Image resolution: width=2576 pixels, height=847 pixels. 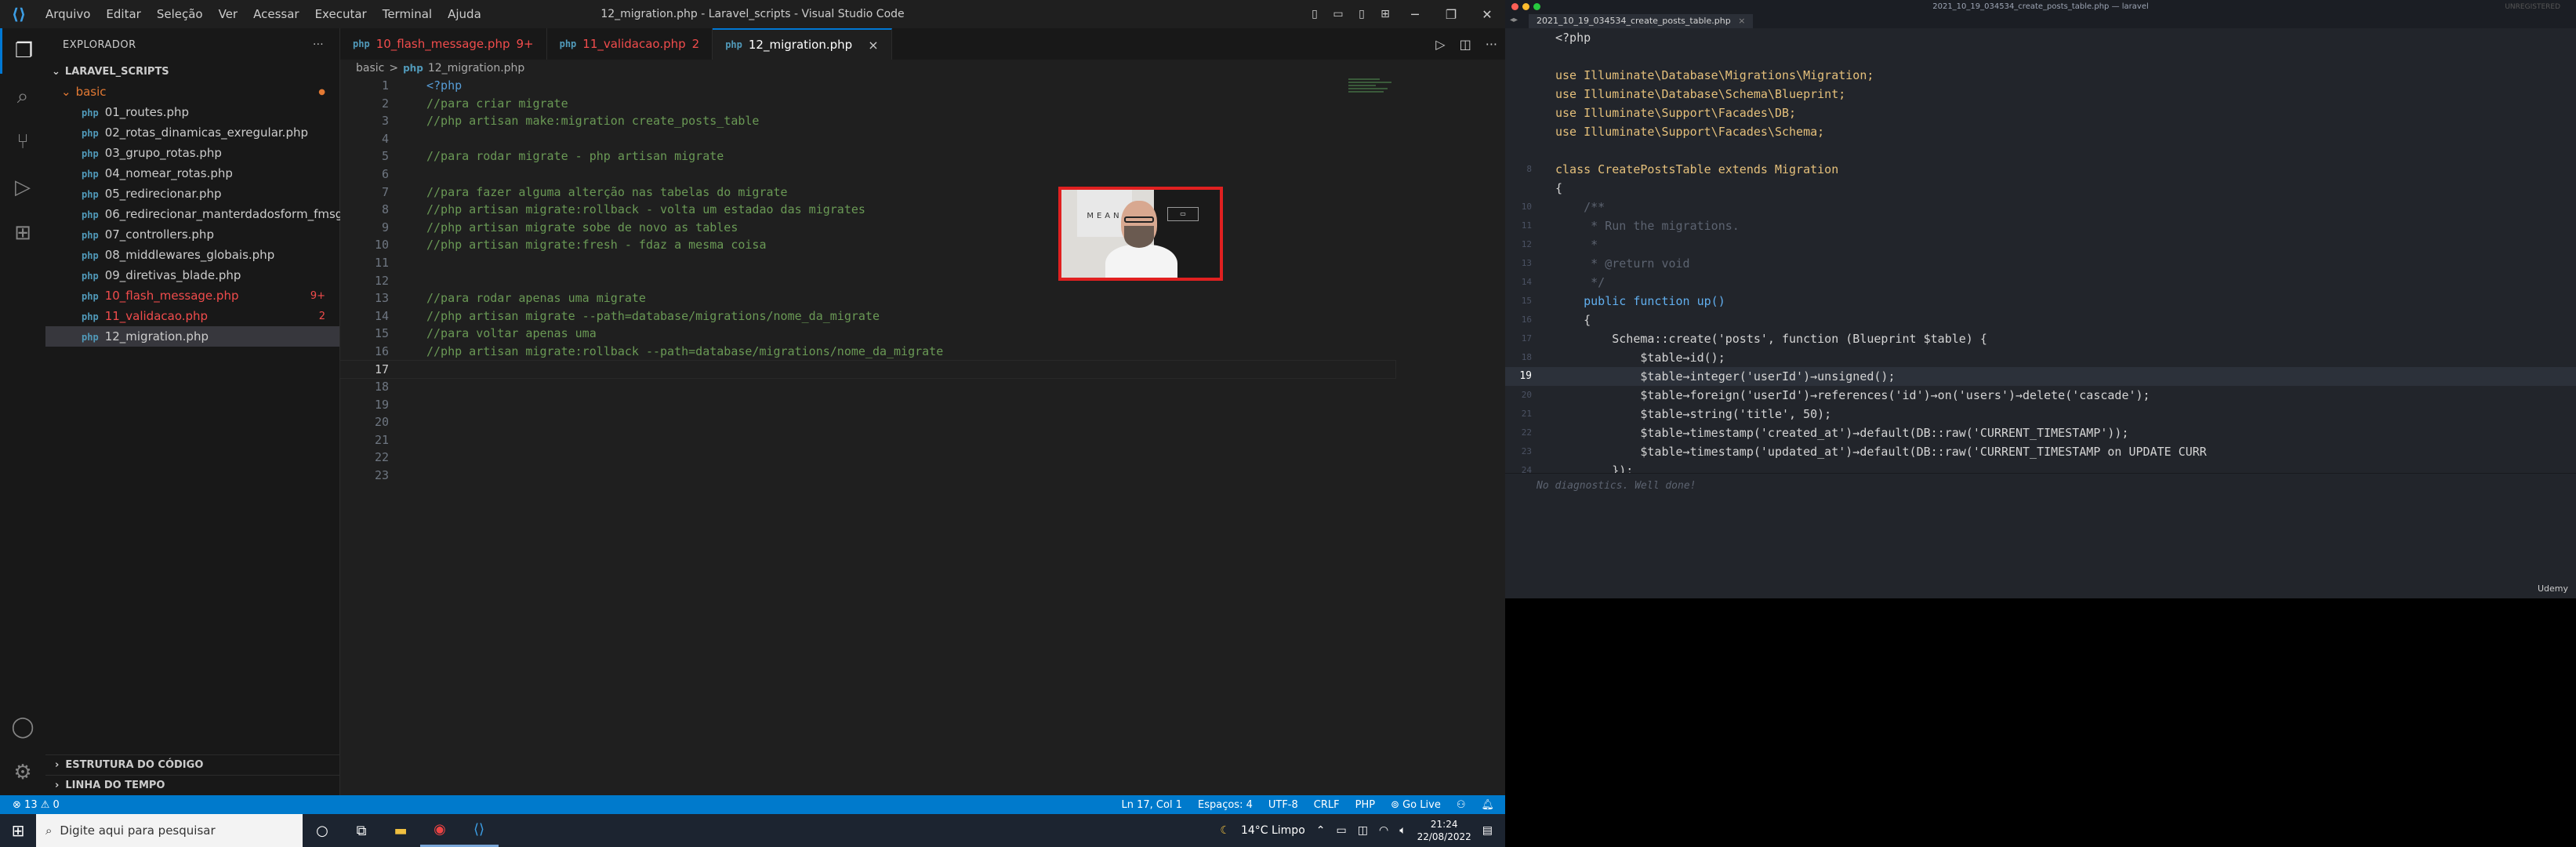 What do you see at coordinates (276, 14) in the screenshot?
I see `menu-item: Acessar` at bounding box center [276, 14].